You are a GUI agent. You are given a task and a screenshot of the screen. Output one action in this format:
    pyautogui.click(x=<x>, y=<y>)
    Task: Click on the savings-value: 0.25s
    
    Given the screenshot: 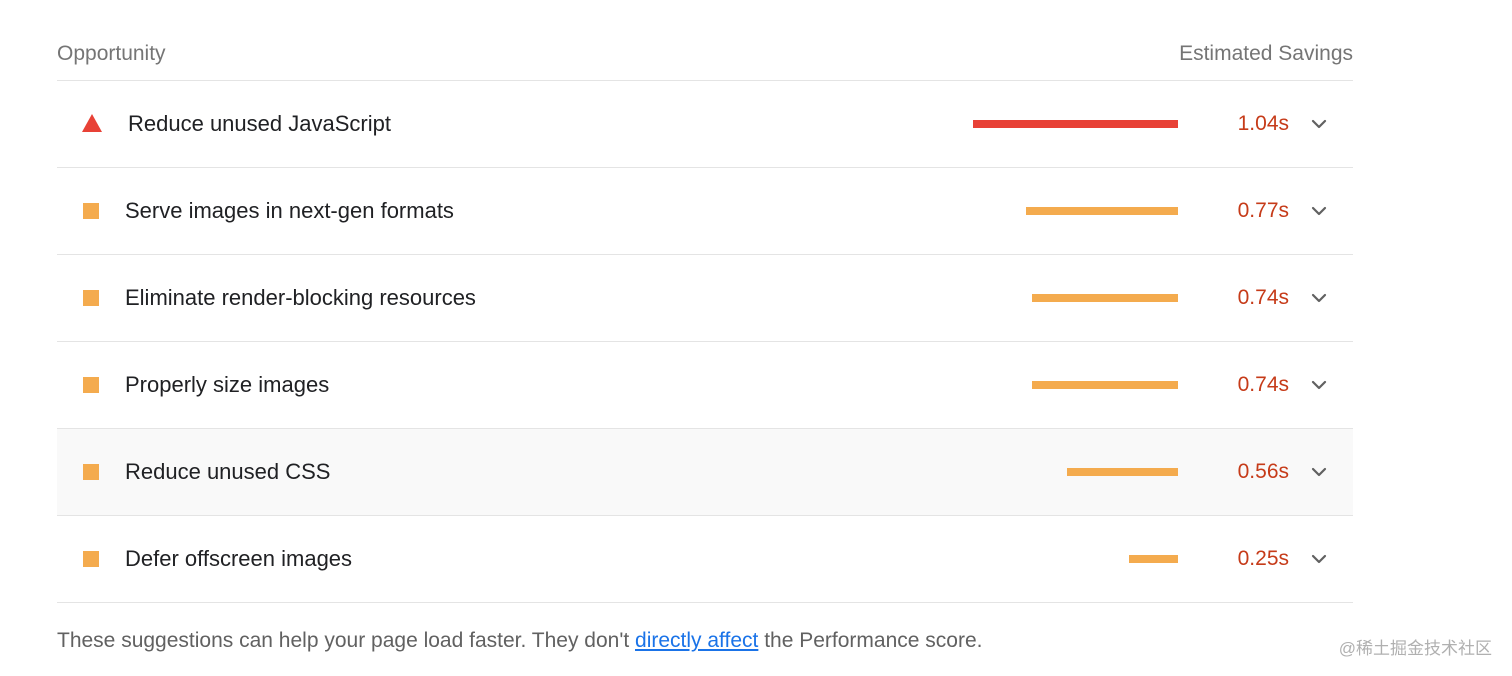 What is the action you would take?
    pyautogui.click(x=1263, y=558)
    